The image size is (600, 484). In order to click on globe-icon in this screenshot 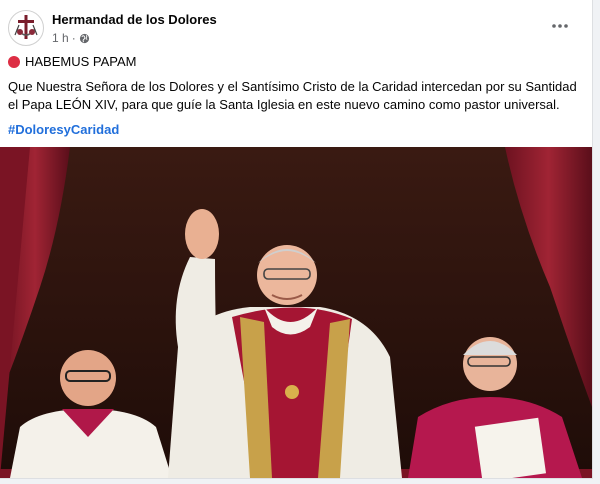, I will do `click(84, 38)`.